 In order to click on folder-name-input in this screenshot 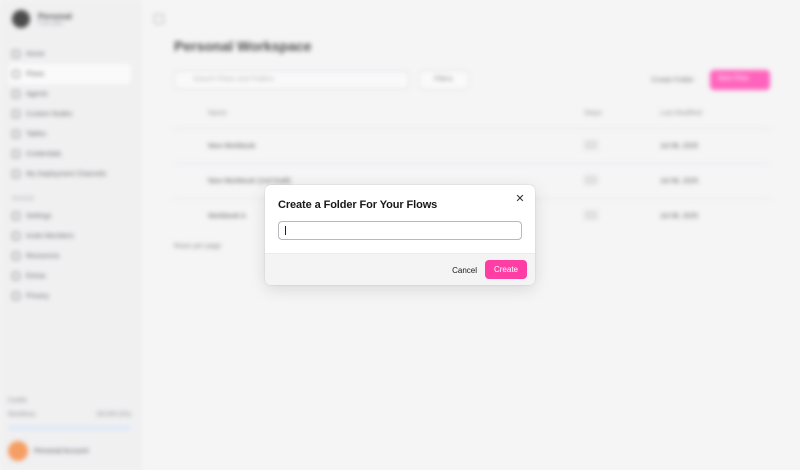, I will do `click(400, 230)`.